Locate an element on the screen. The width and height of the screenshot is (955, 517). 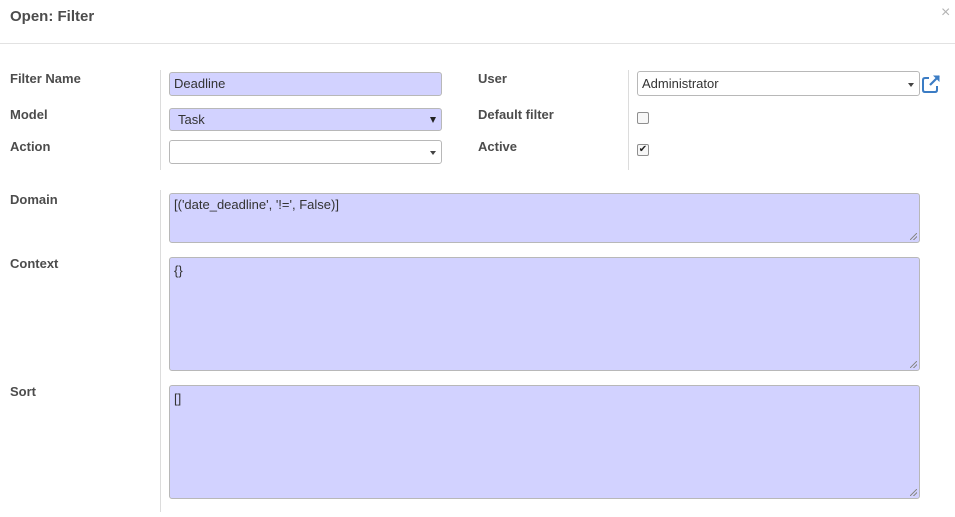
context-value: {} is located at coordinates (178, 270).